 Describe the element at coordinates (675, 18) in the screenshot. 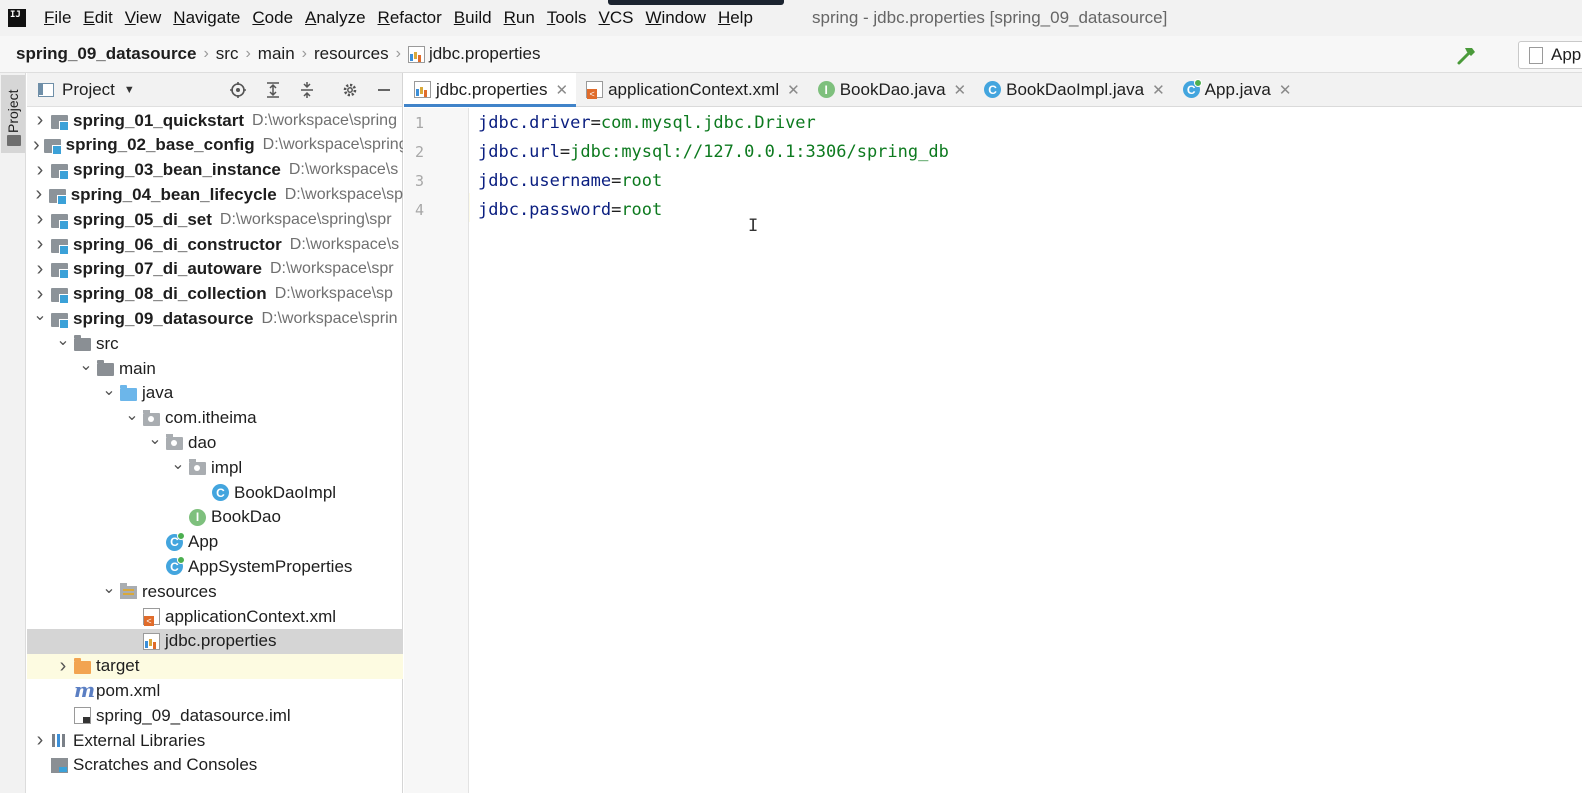

I see `menu-window: Window` at that location.